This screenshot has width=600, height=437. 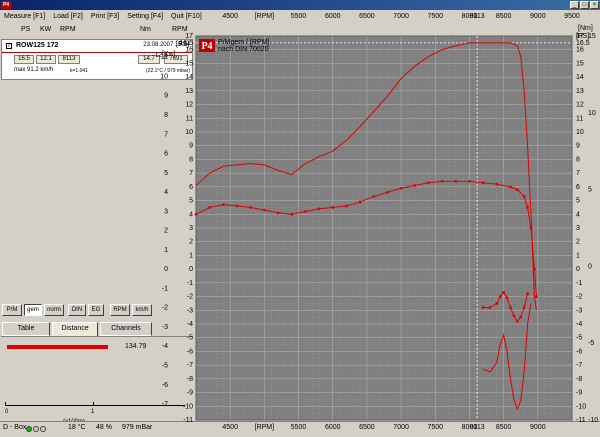 What do you see at coordinates (191, 255) in the screenshot?
I see `y-tick-label-ps-left: 1` at bounding box center [191, 255].